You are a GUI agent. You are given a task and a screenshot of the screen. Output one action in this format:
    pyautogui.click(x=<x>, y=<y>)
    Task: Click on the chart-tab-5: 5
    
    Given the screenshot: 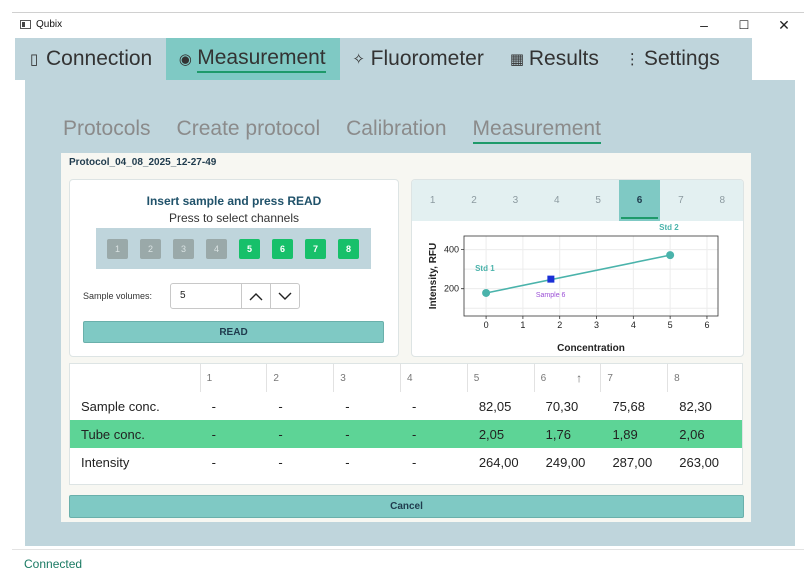 What is the action you would take?
    pyautogui.click(x=598, y=200)
    